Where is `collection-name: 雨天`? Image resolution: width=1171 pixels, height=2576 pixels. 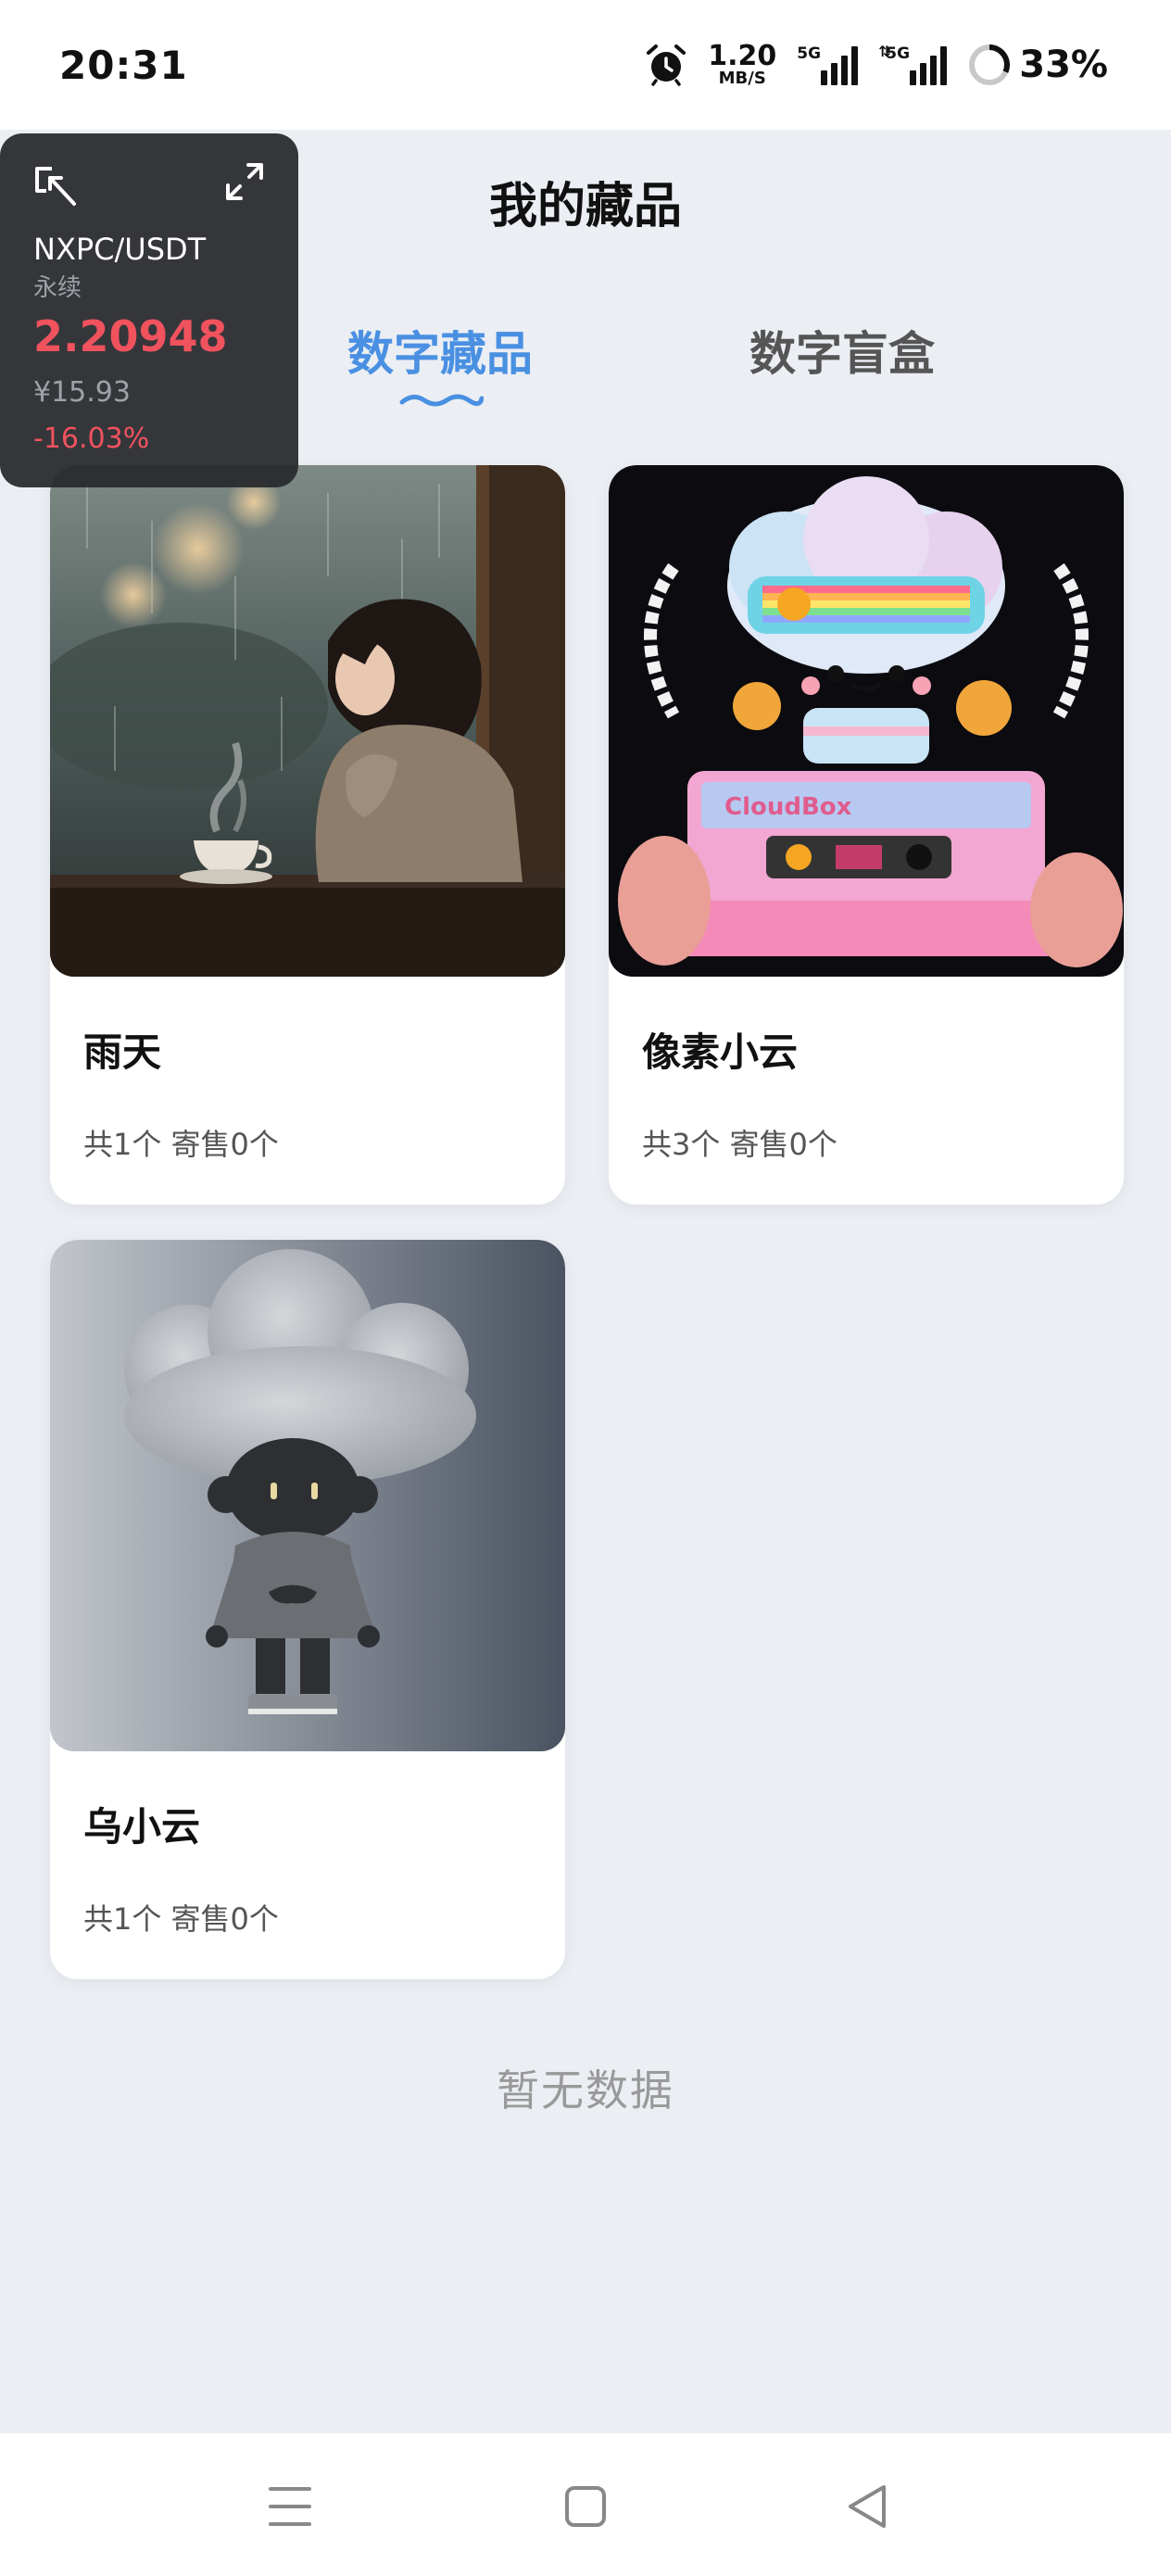
collection-name: 雨天 is located at coordinates (122, 1052).